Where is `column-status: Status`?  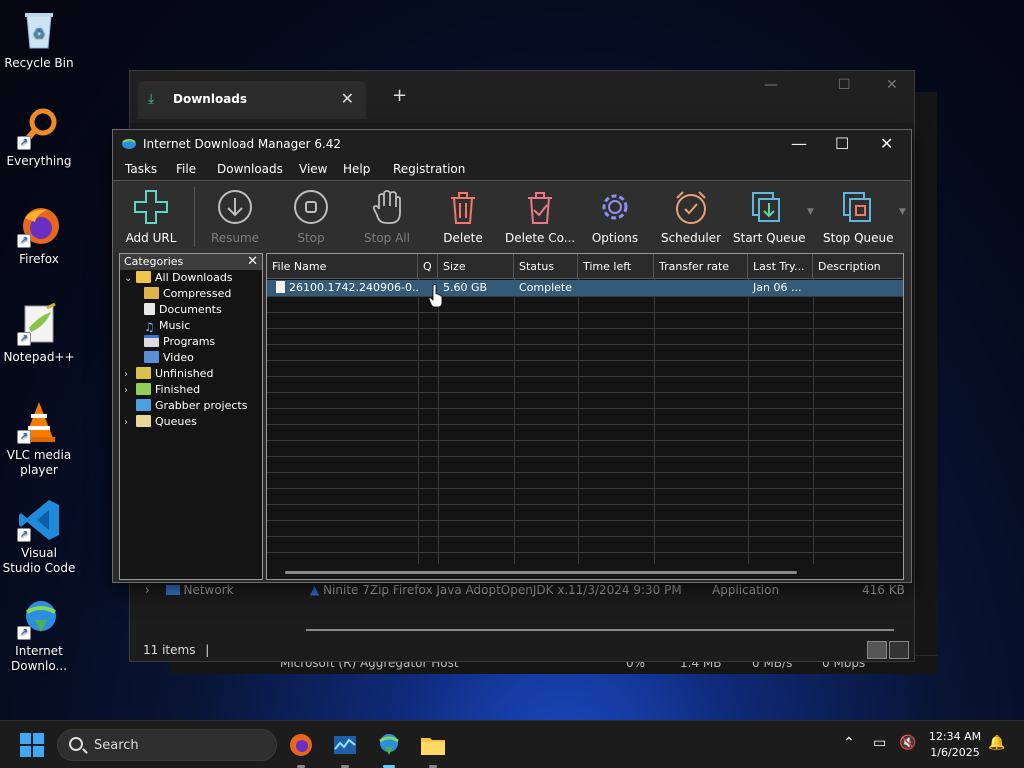
column-status: Status is located at coordinates (546, 266).